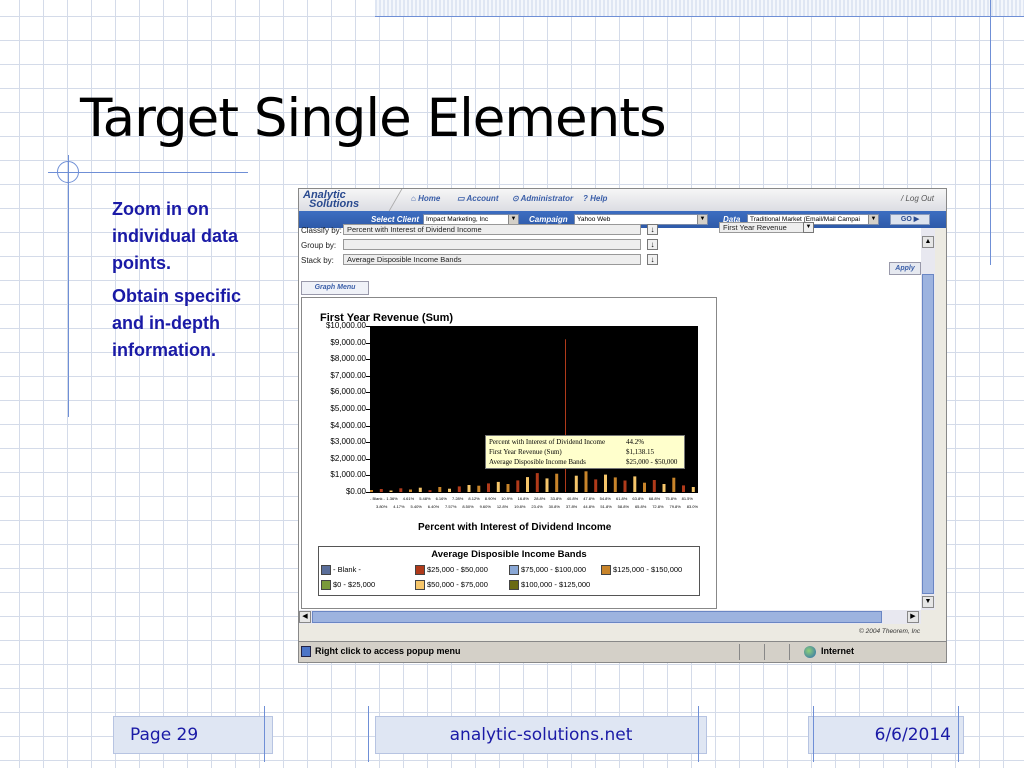  Describe the element at coordinates (928, 434) in the screenshot. I see `scroll-thumb` at that location.